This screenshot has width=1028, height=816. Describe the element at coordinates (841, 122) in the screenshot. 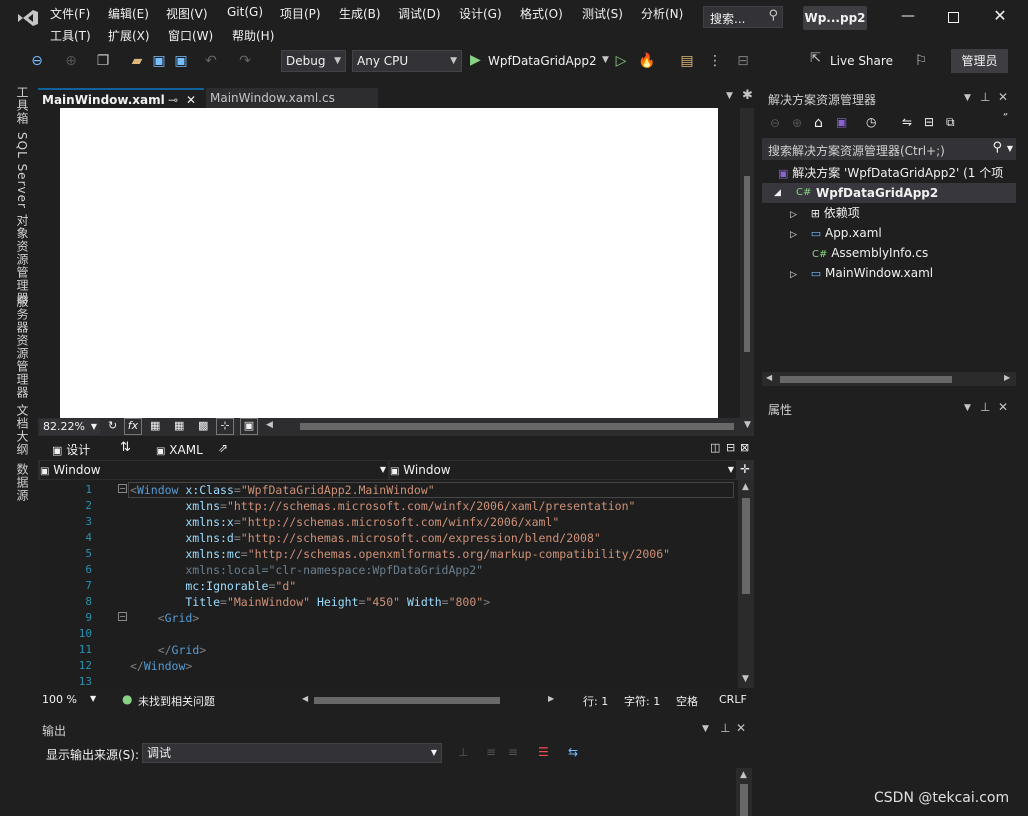

I see `switch-views-icon: ▣` at that location.